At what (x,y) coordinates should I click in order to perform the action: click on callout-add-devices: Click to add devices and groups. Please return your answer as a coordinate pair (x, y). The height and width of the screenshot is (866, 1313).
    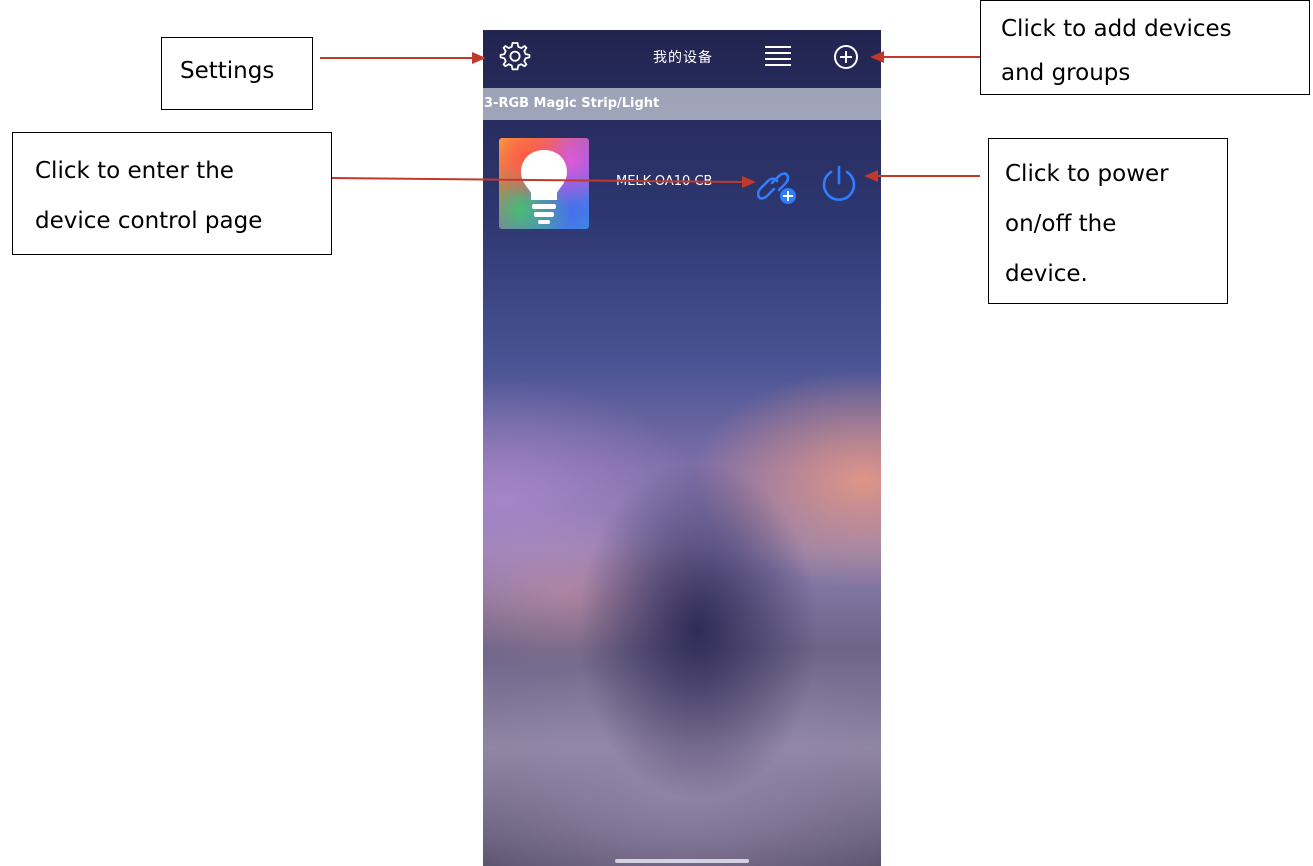
    Looking at the image, I should click on (1145, 47).